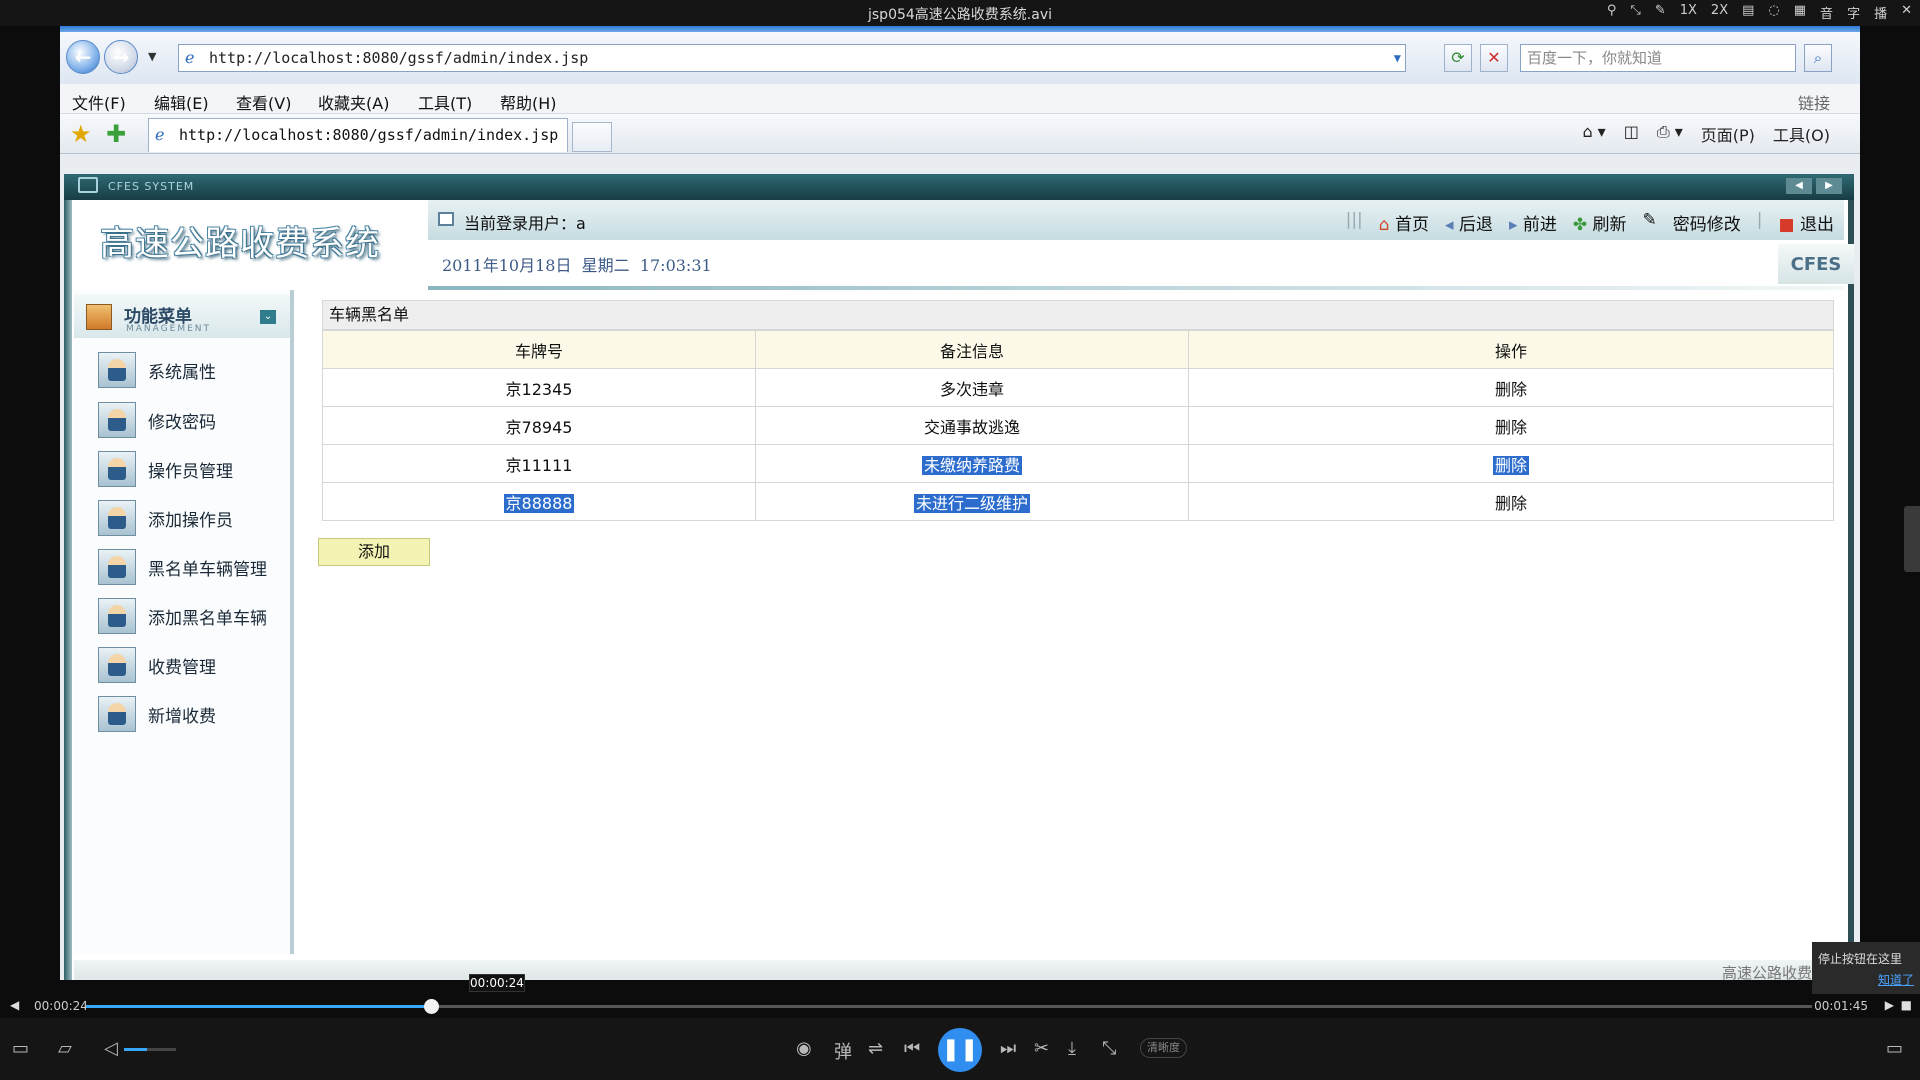 The image size is (1920, 1080). I want to click on search-icon: ⌕, so click(1818, 58).